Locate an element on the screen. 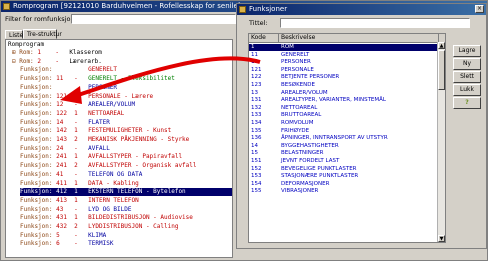 The height and width of the screenshot is (261, 488). drag-arrow-icon is located at coordinates (160, 80).